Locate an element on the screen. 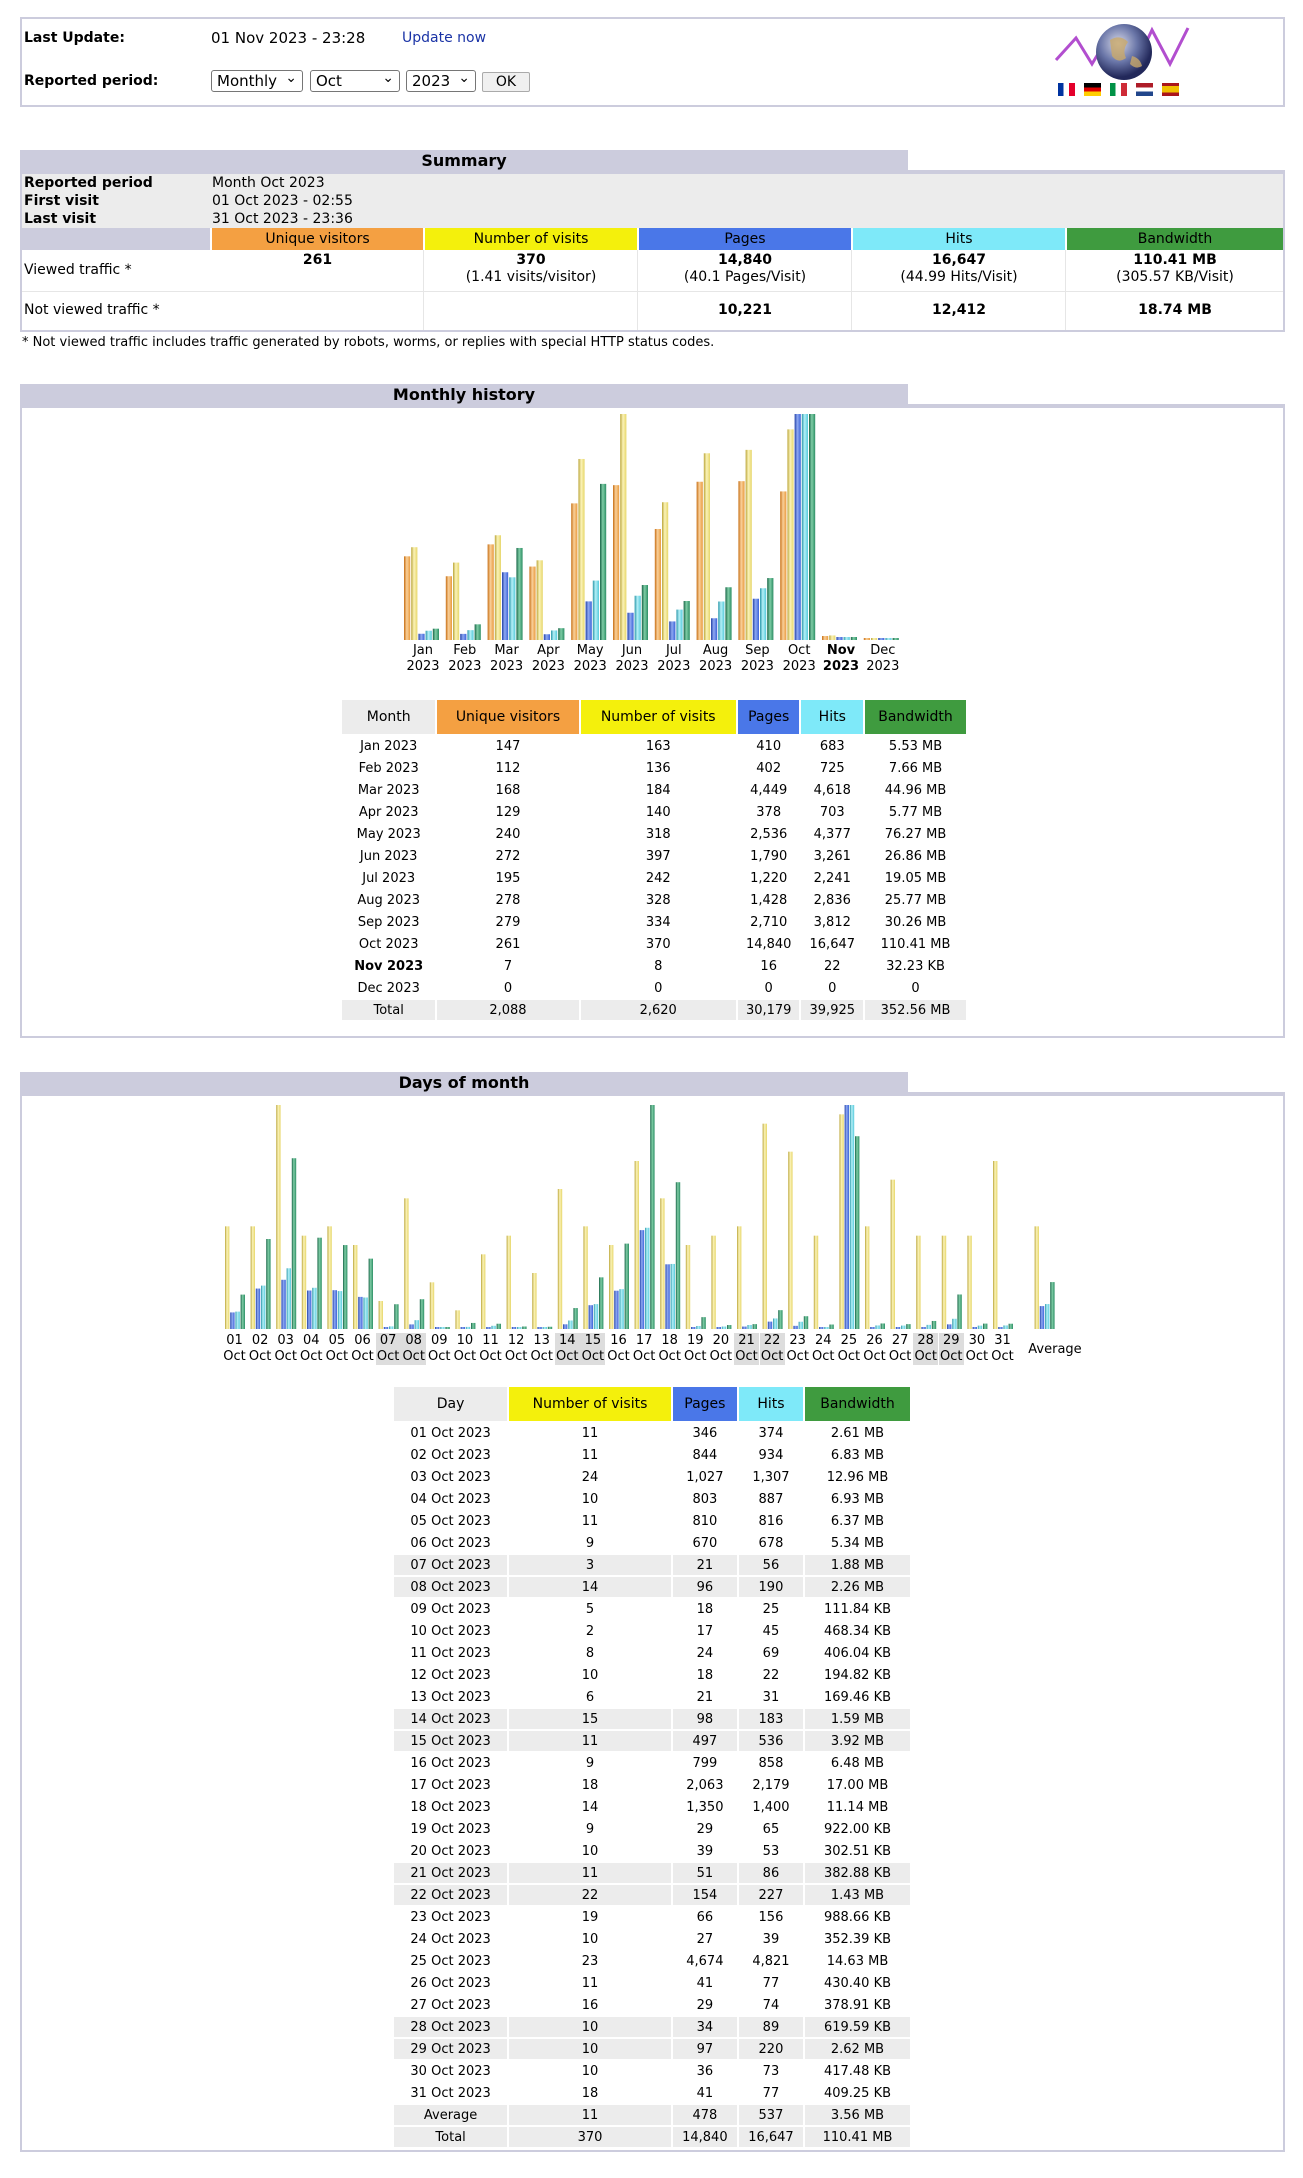 The width and height of the screenshot is (1303, 2178). table-cell: 2.26 MB is located at coordinates (857, 1587).